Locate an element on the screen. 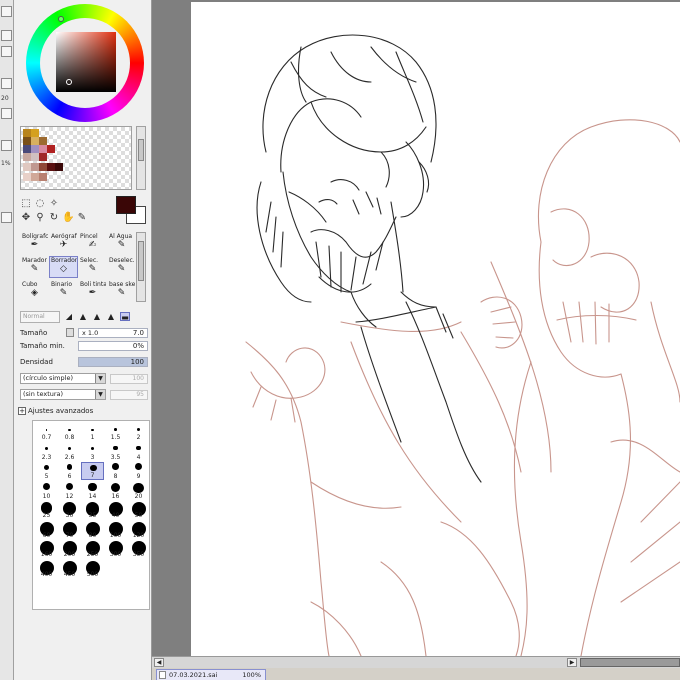  brush-size-cell: 450 is located at coordinates (69, 569).